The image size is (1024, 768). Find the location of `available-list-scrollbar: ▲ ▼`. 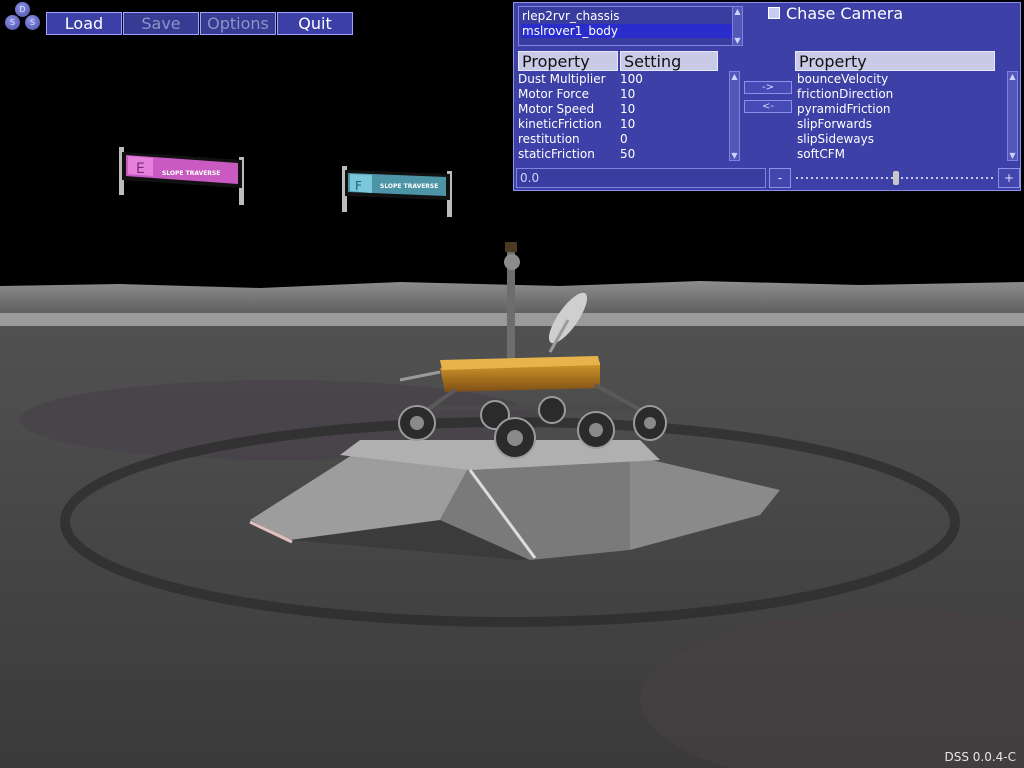

available-list-scrollbar: ▲ ▼ is located at coordinates (1012, 116).